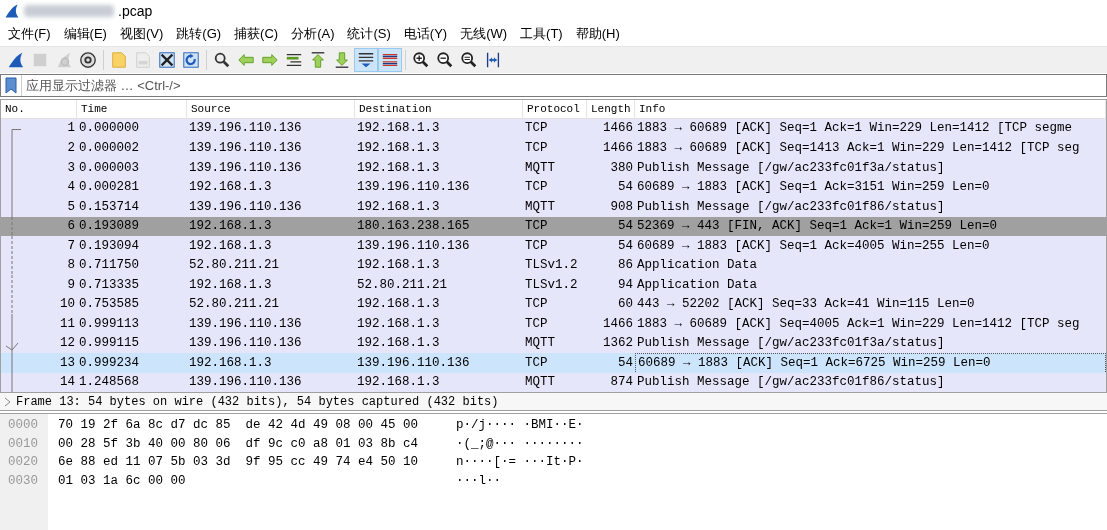 The width and height of the screenshot is (1107, 530). What do you see at coordinates (553, 226) in the screenshot?
I see `packet-row: 6 0.193089 192.168.1.3 180.163.238.165 TCP 54 52369 → 443 [FIN, ACK] Seq=1 Ack=1 Win=259 Len=0` at bounding box center [553, 226].